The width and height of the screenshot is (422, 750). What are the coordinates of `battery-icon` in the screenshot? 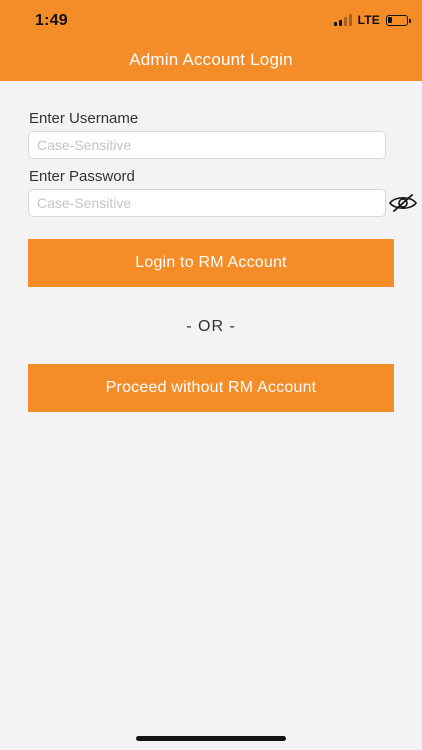 It's located at (398, 20).